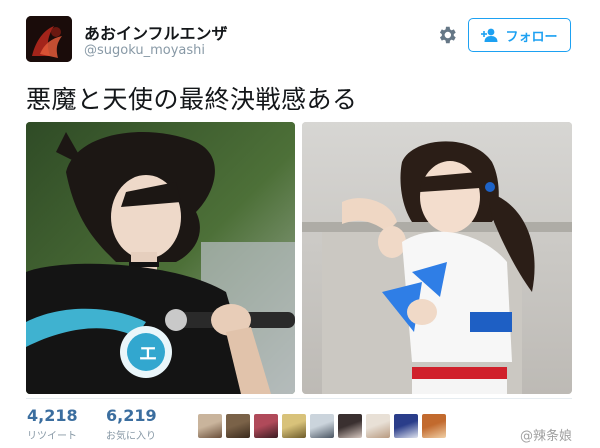 This screenshot has width=600, height=448. What do you see at coordinates (489, 35) in the screenshot?
I see `add-user-icon` at bounding box center [489, 35].